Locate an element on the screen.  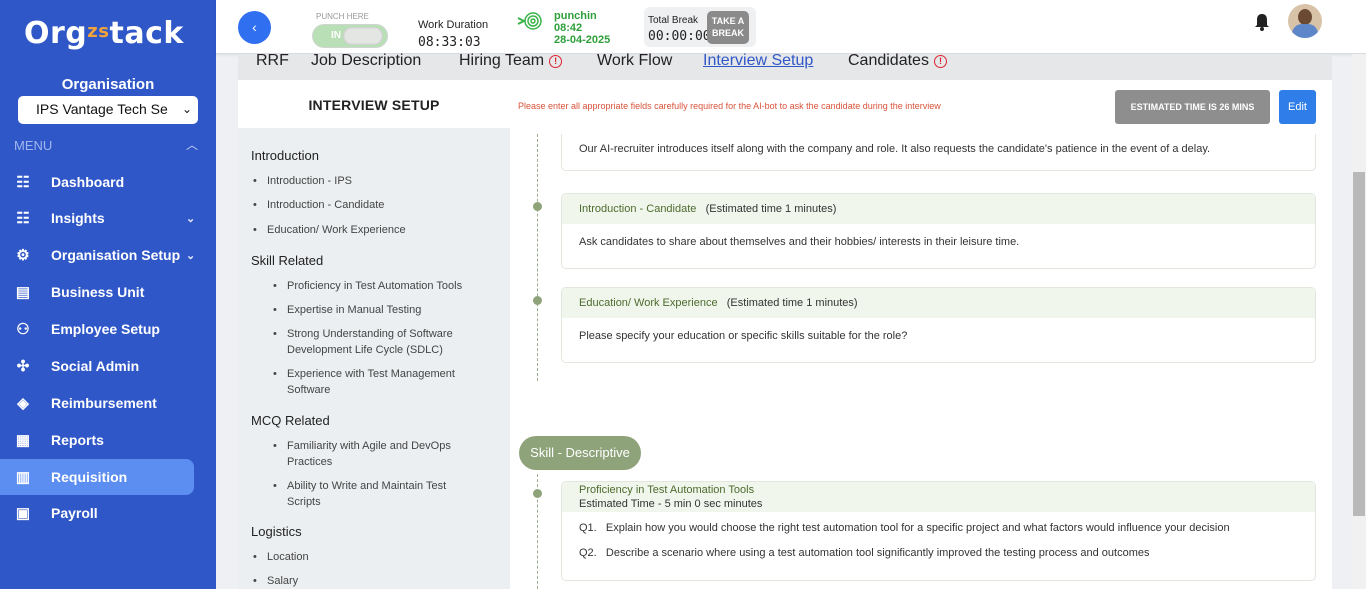
sidebar-item-label: Reports is located at coordinates (77, 440).